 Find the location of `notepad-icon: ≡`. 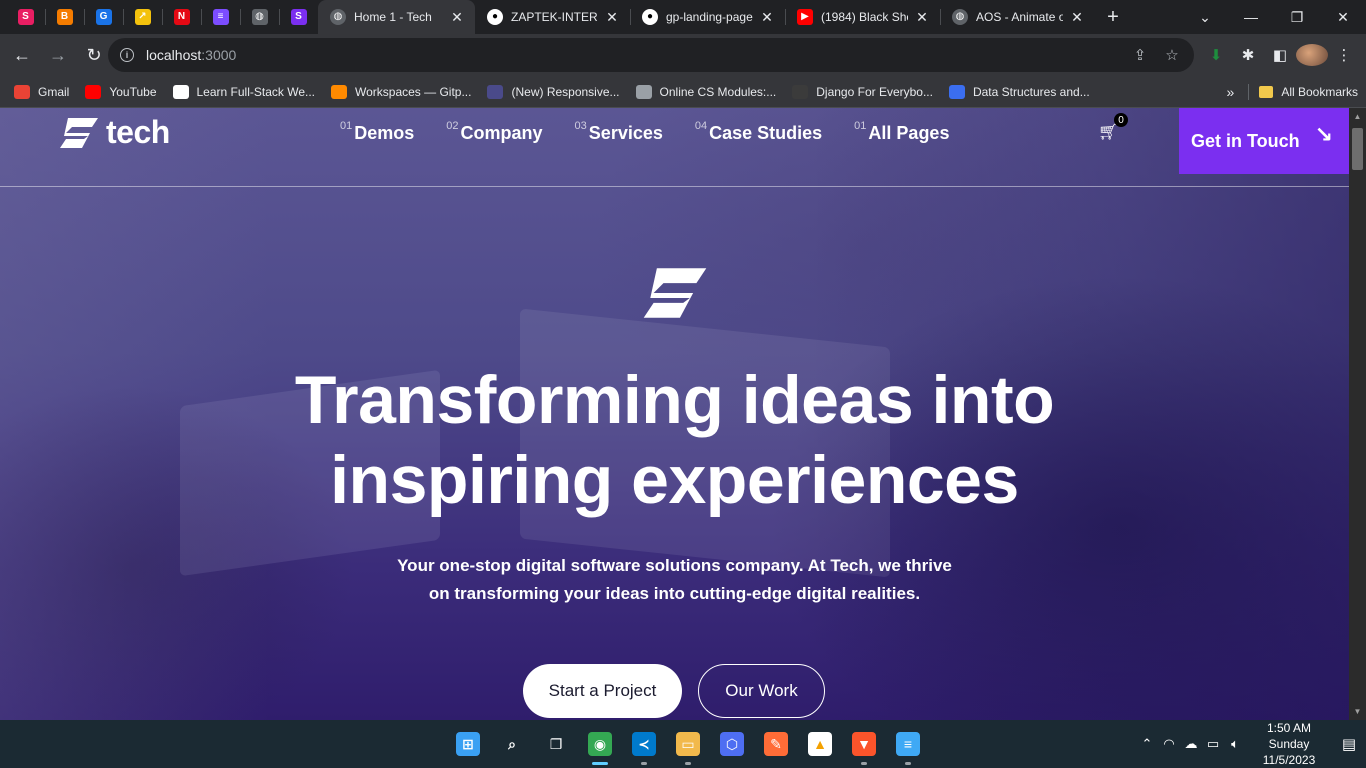

notepad-icon: ≡ is located at coordinates (908, 744).